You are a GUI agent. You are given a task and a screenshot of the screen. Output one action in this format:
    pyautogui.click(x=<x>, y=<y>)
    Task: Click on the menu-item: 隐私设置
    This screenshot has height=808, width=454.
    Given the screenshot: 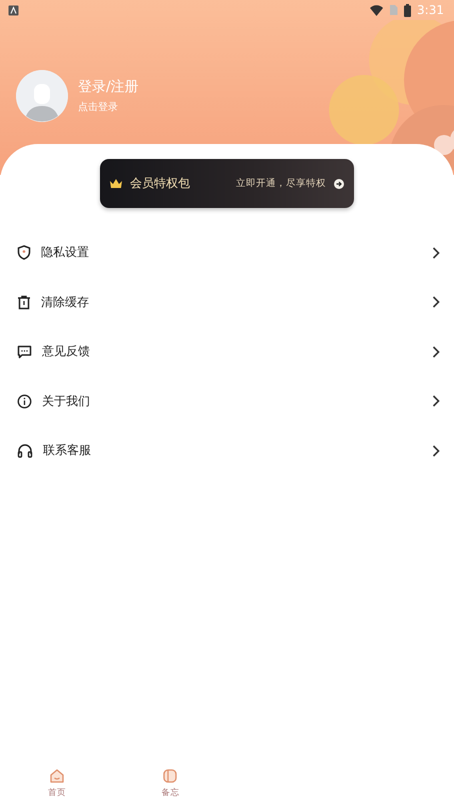 What is the action you would take?
    pyautogui.click(x=227, y=253)
    